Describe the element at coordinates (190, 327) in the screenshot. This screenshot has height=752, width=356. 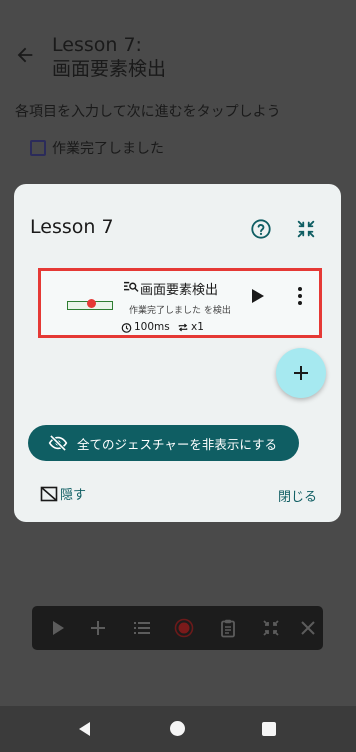
I see `gesture-repeat: x1` at that location.